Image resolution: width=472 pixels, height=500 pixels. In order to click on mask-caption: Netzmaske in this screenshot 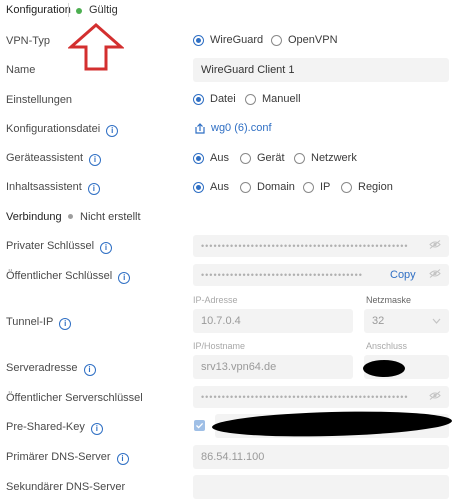, I will do `click(389, 300)`.